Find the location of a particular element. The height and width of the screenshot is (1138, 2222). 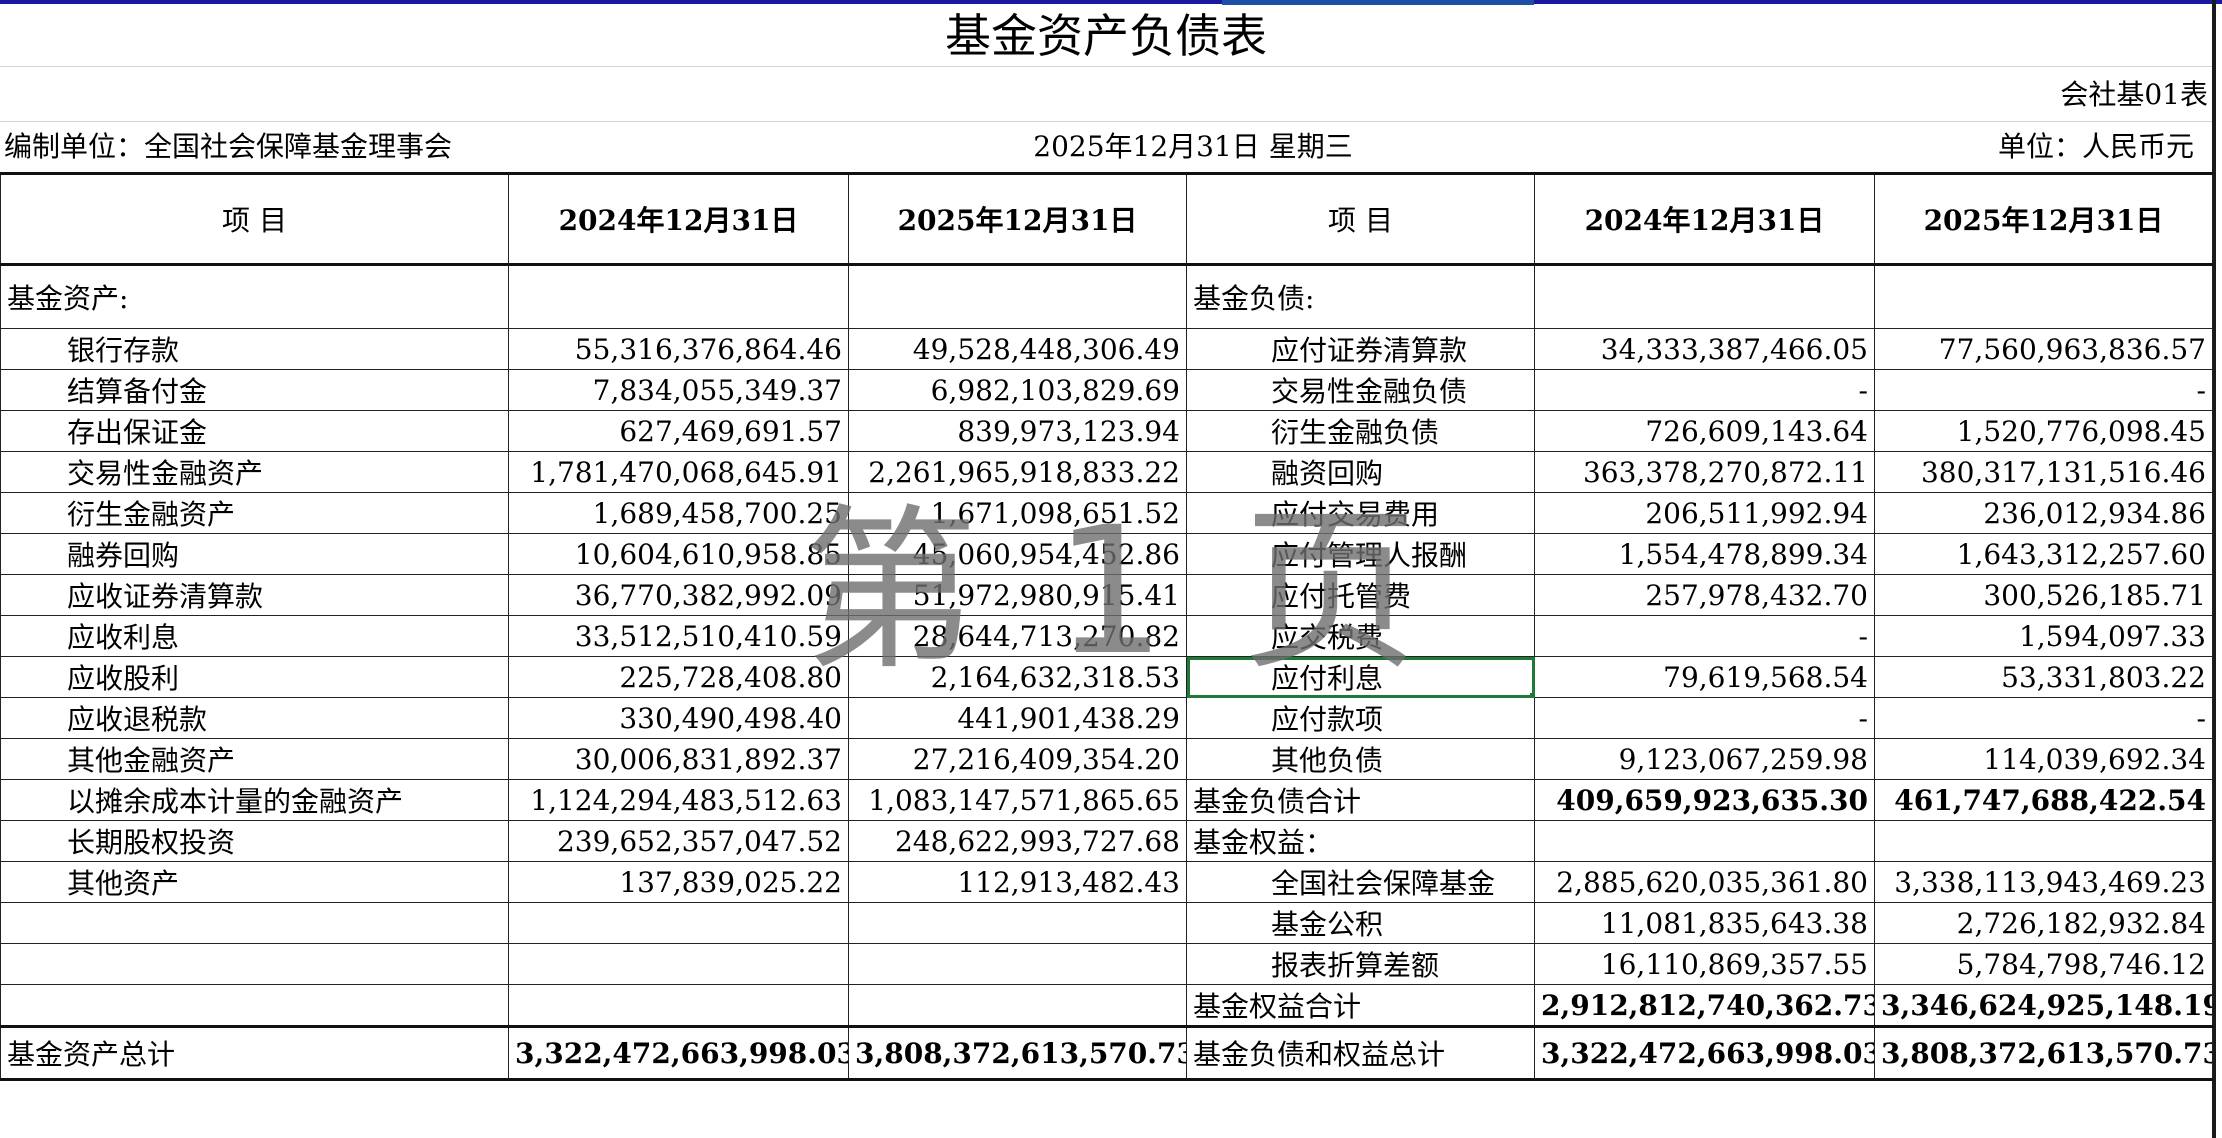

asset-item: 结算备付金 is located at coordinates (254, 390).